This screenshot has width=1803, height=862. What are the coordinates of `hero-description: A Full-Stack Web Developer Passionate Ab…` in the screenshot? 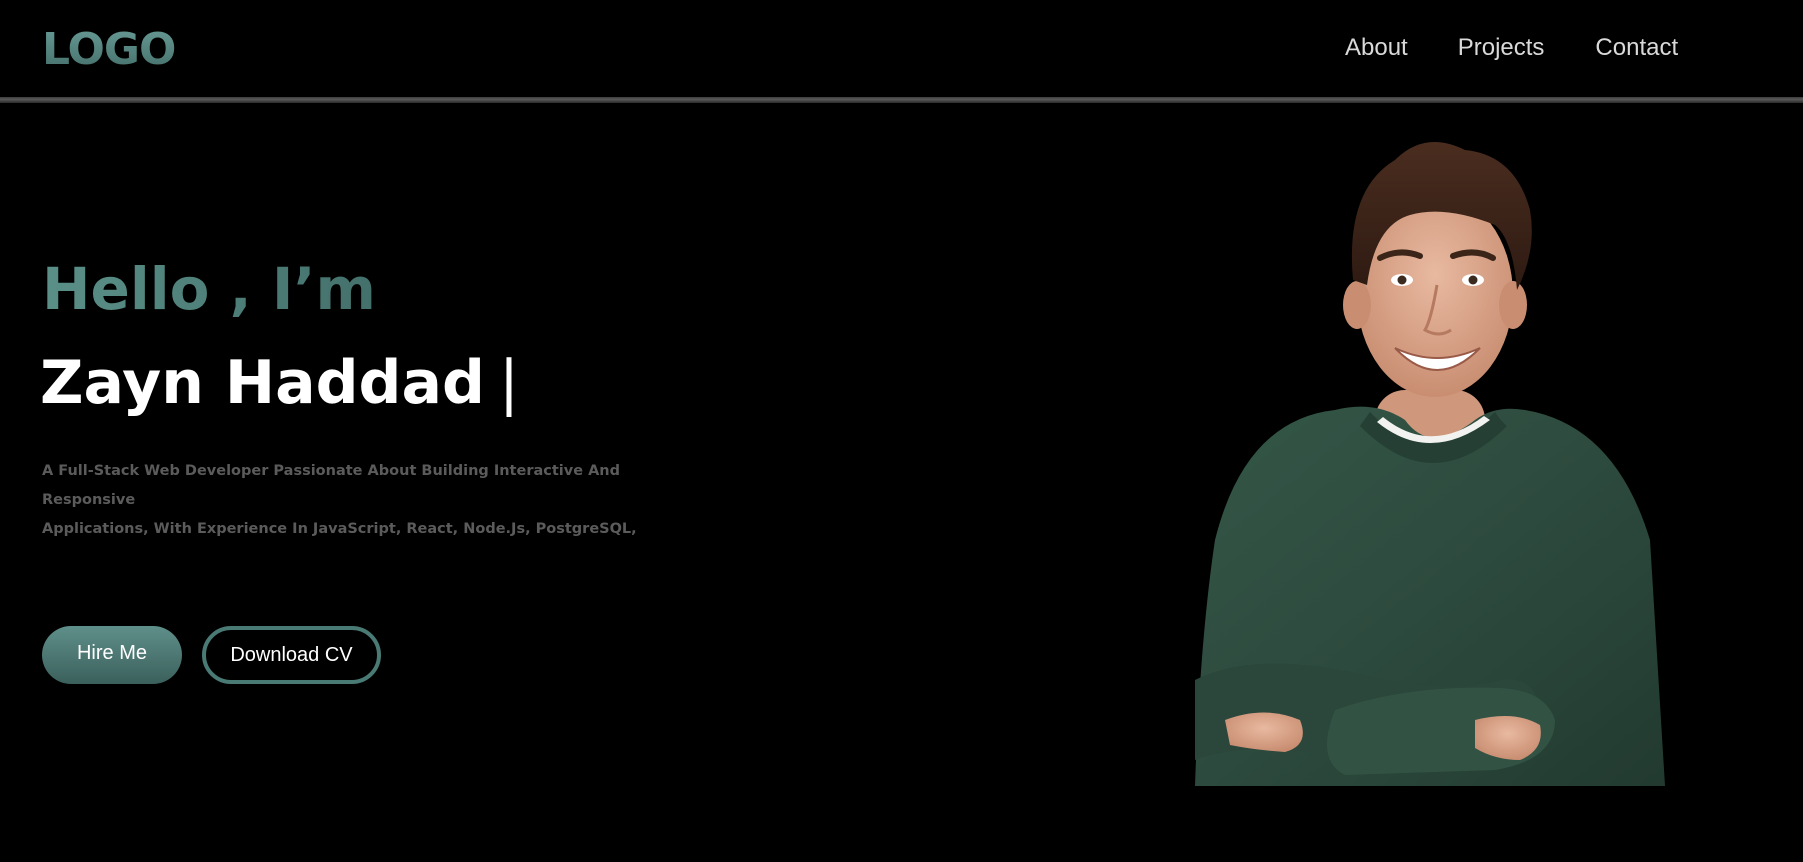 It's located at (367, 500).